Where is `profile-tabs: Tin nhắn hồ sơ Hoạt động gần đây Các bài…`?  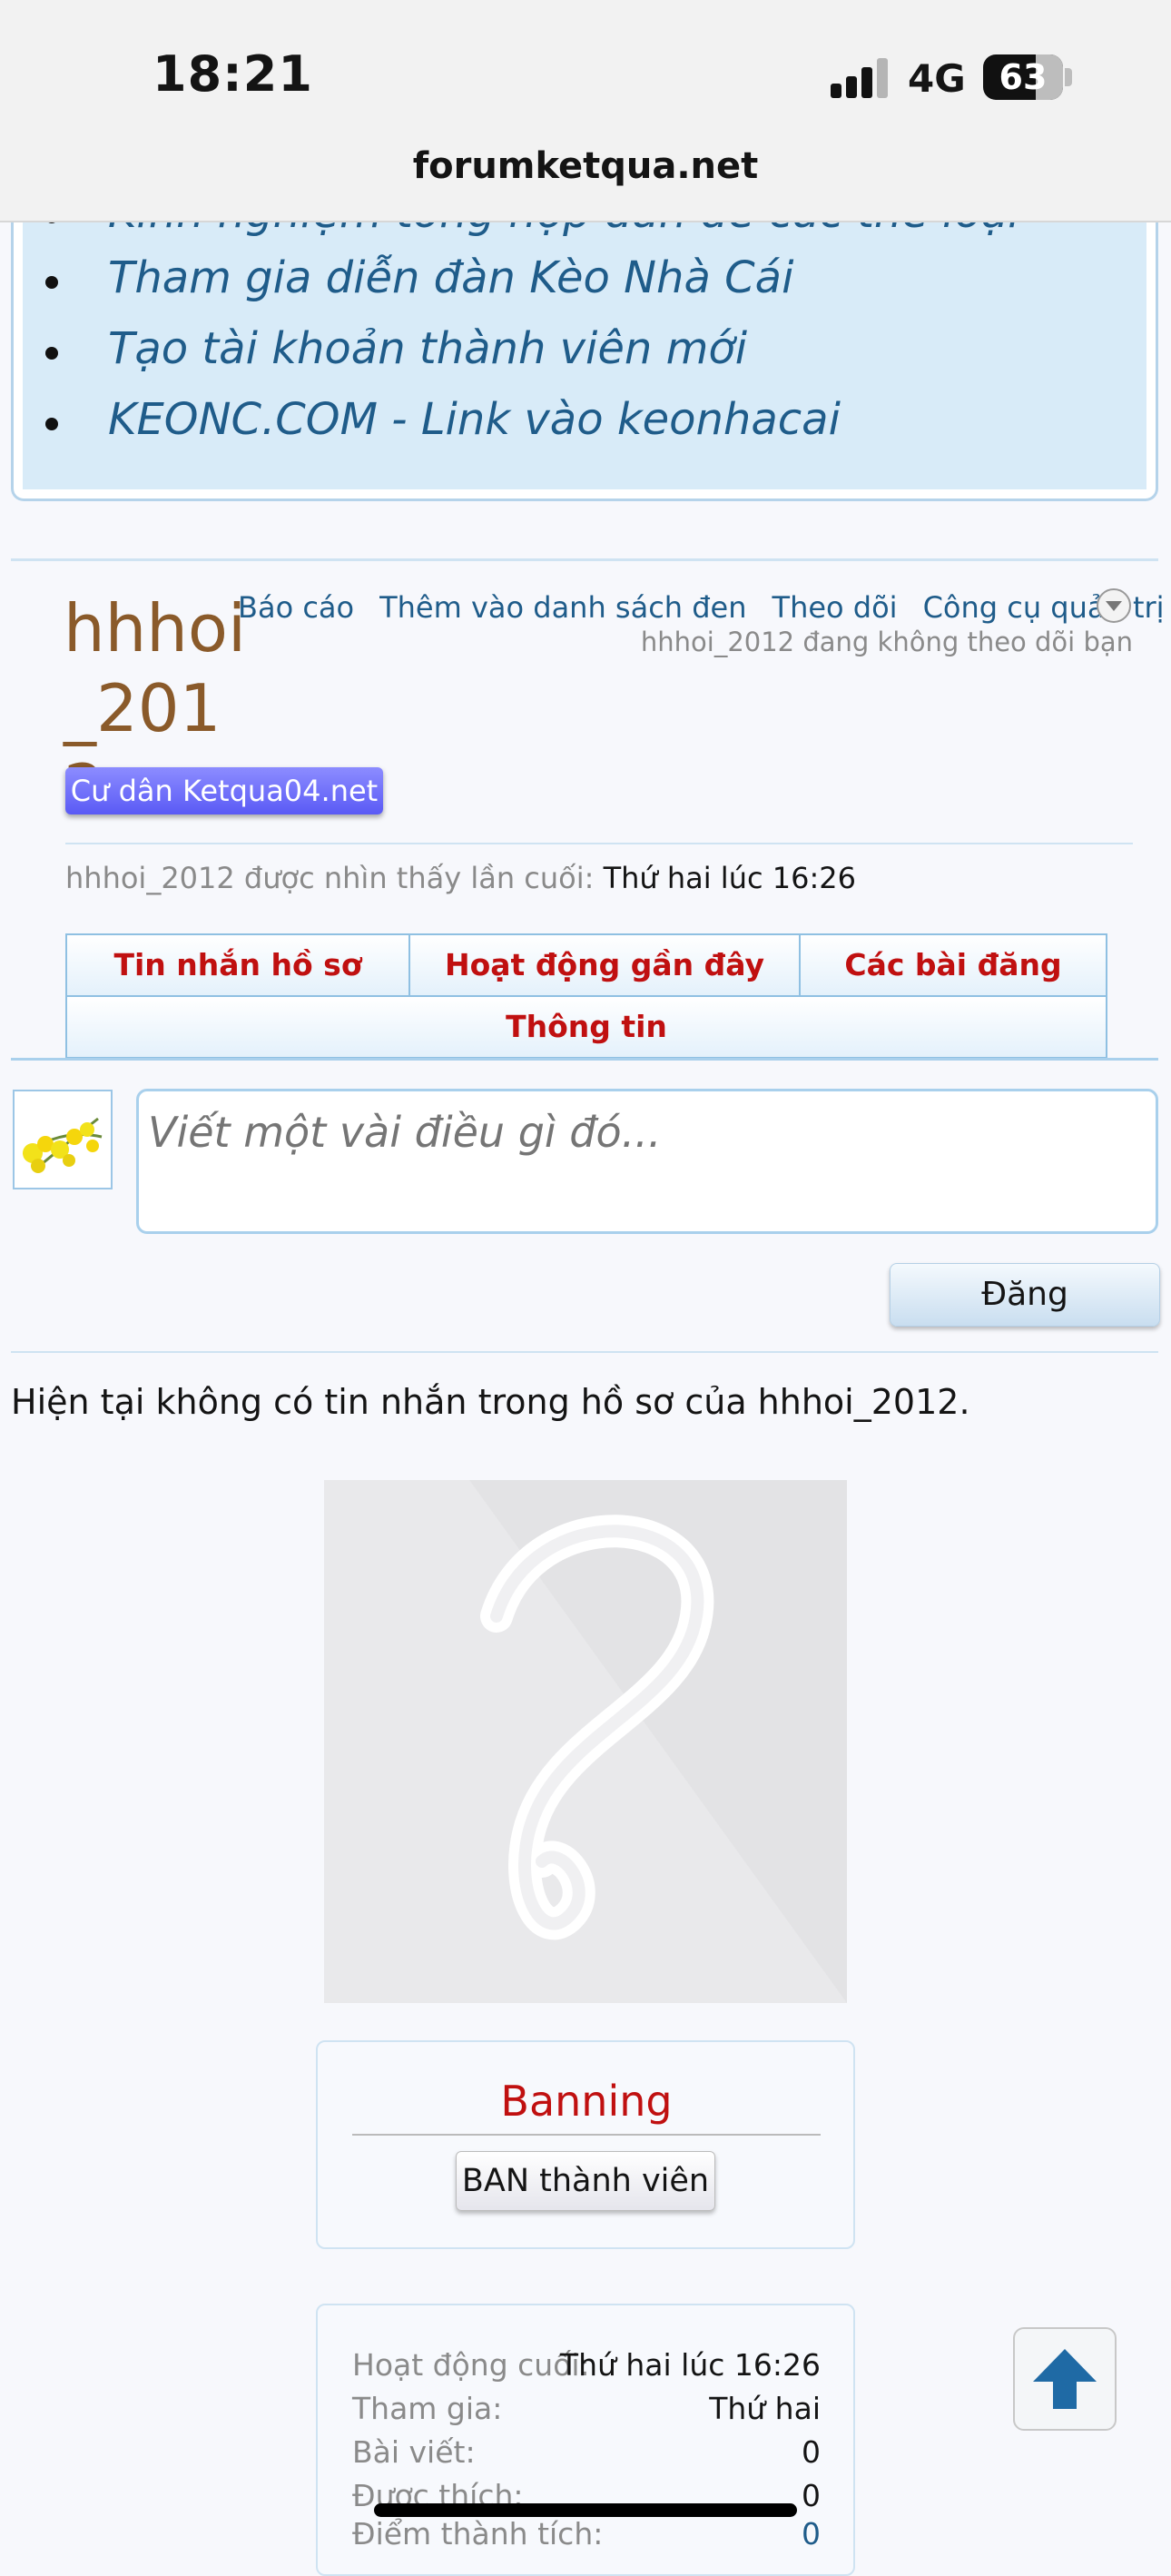
profile-tabs: Tin nhắn hồ sơ Hoạt động gần đây Các bài… is located at coordinates (586, 997).